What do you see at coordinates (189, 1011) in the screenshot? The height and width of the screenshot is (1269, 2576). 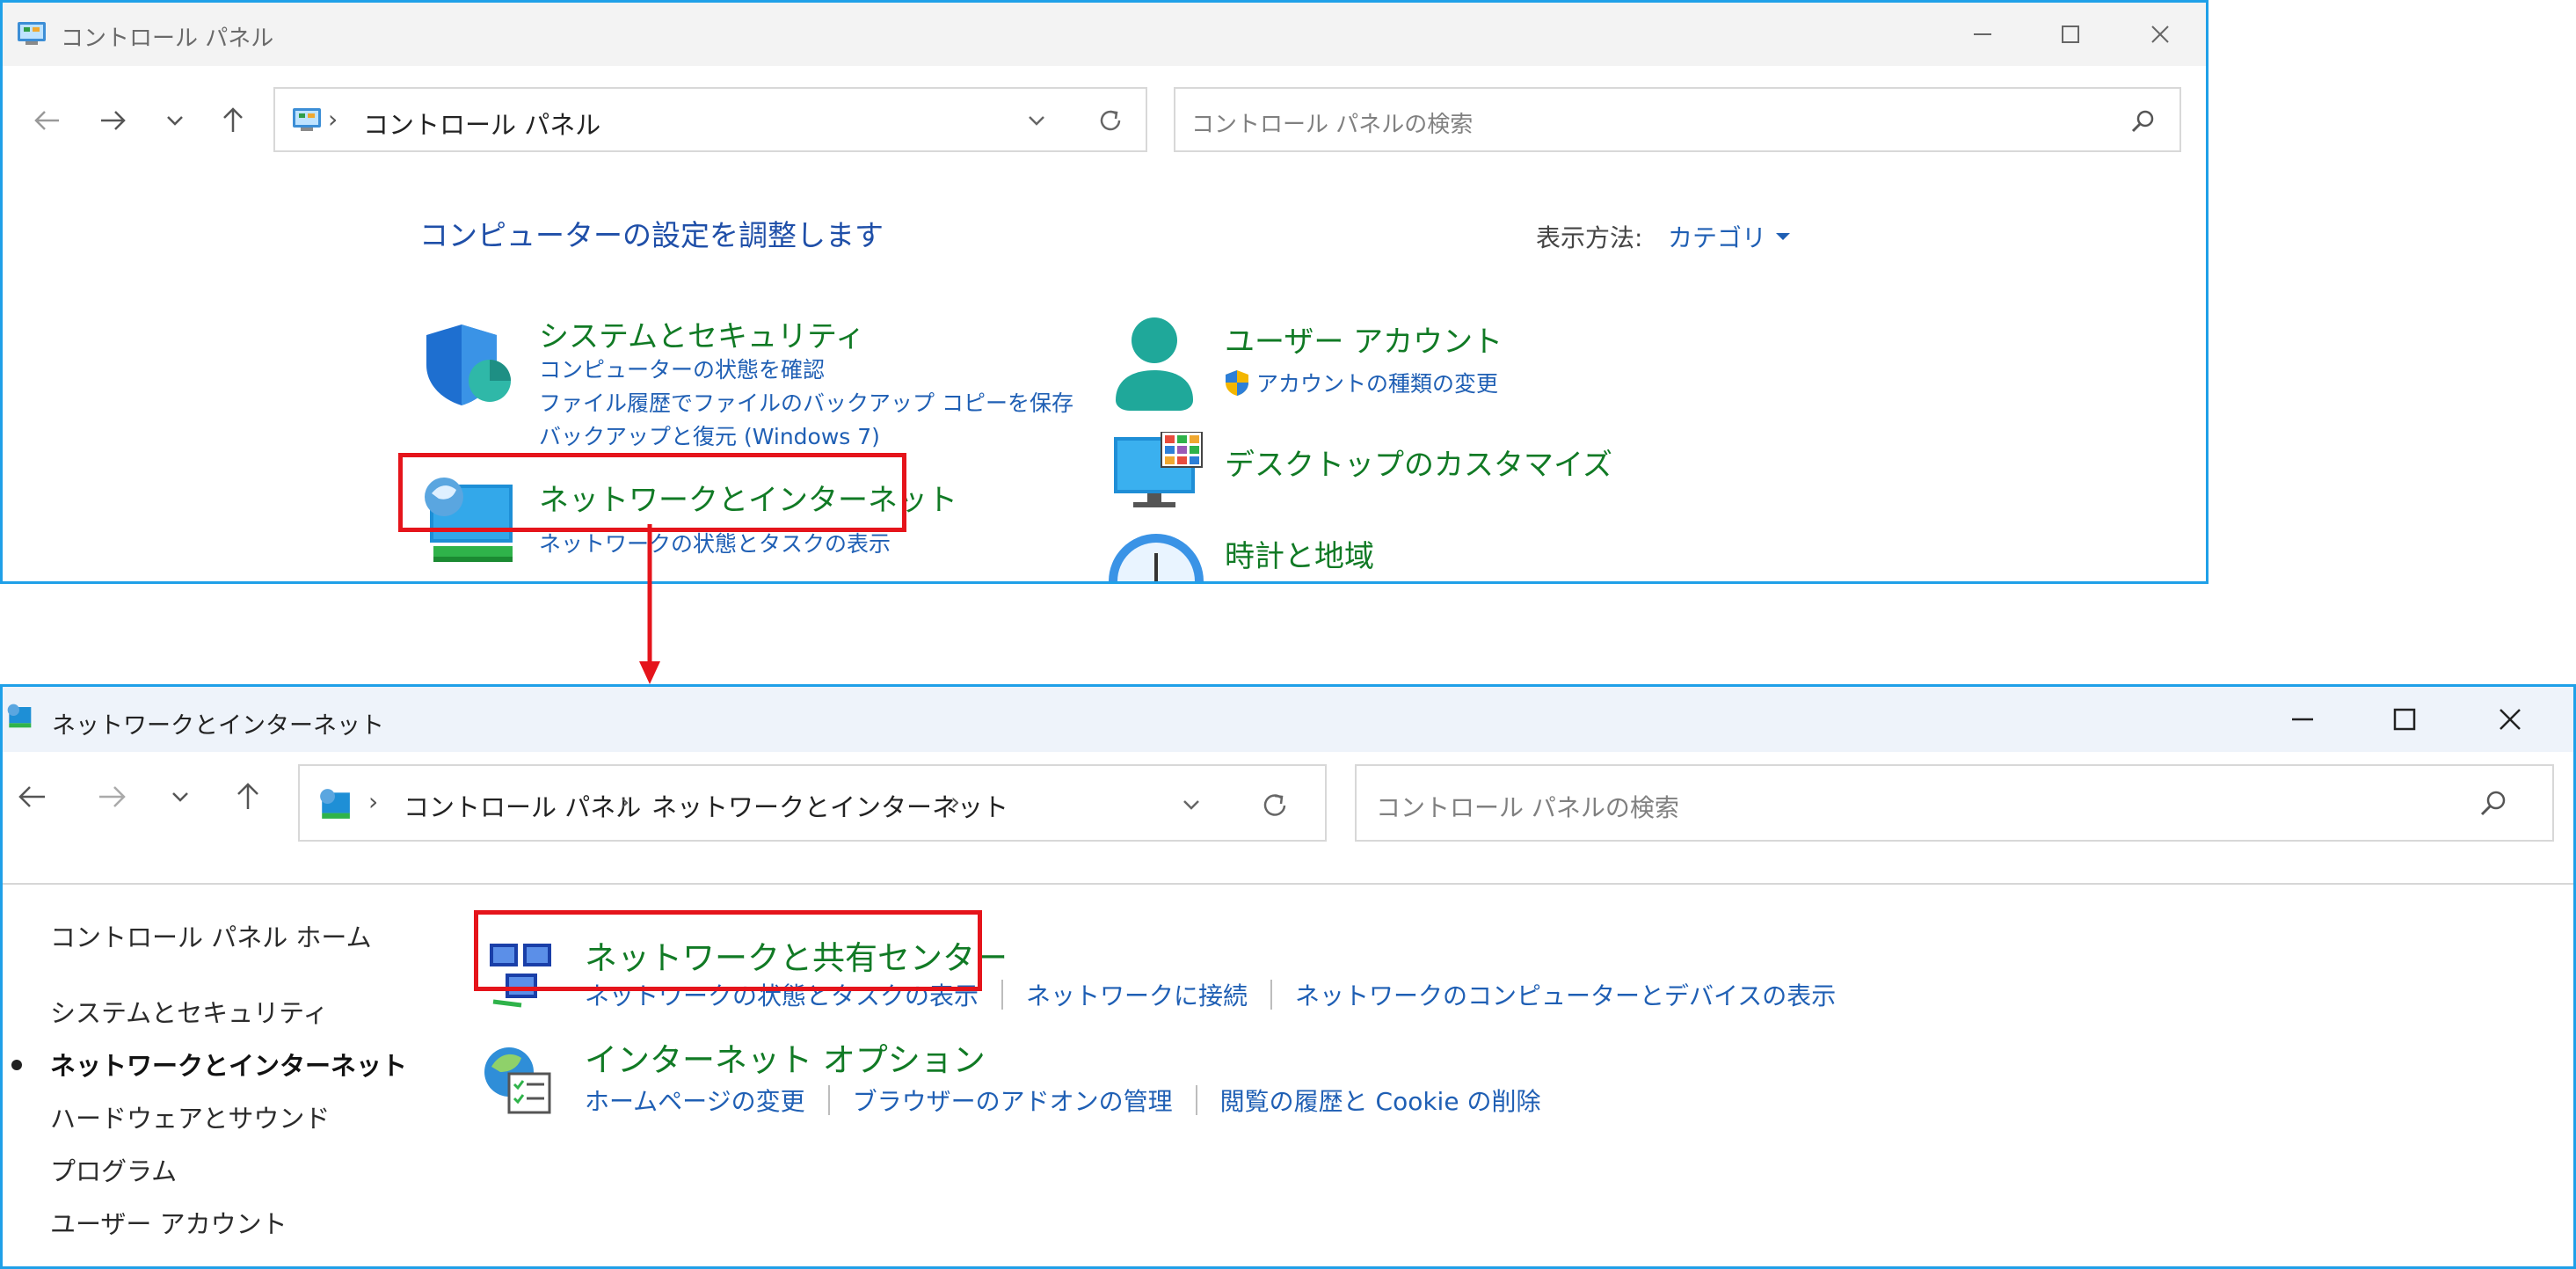 I see `sidebar-item-system-security: システムとセキュリティ` at bounding box center [189, 1011].